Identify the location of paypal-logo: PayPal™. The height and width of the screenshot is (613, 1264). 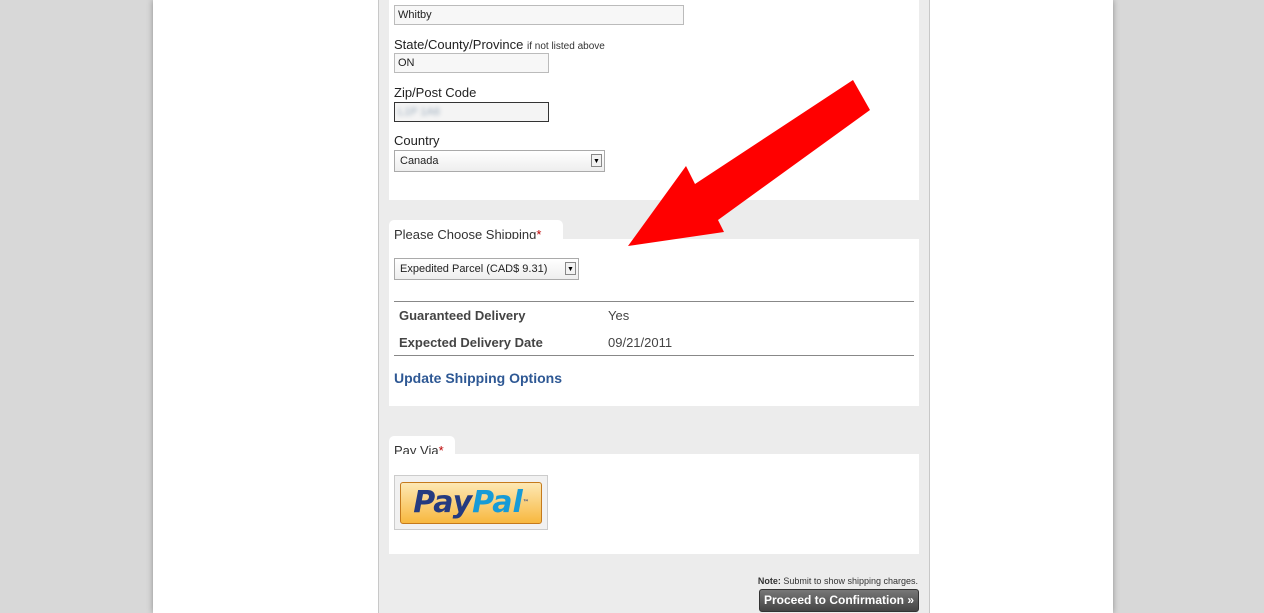
(471, 503).